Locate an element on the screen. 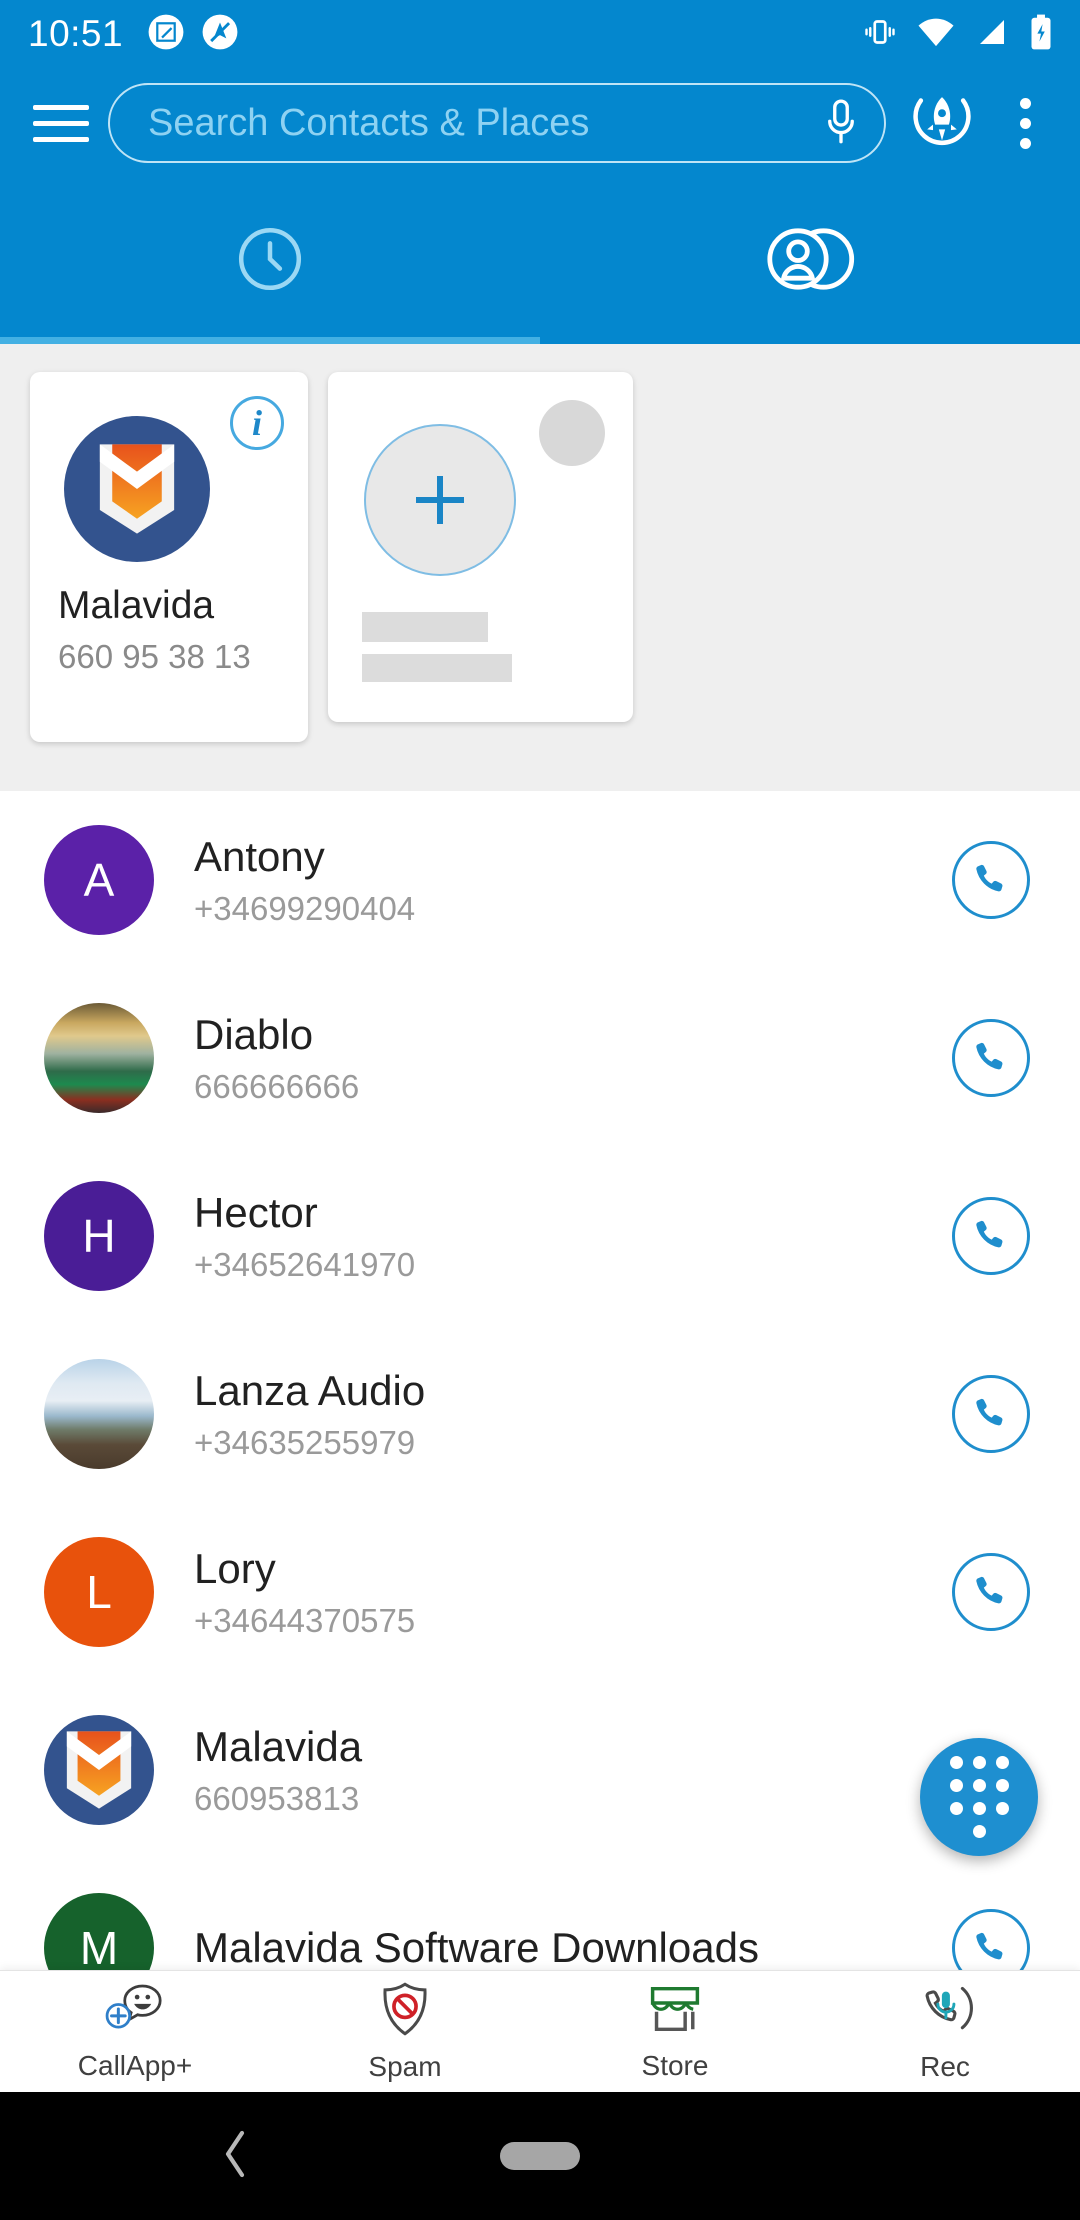 This screenshot has height=2220, width=1080. add-favorite-button is located at coordinates (440, 500).